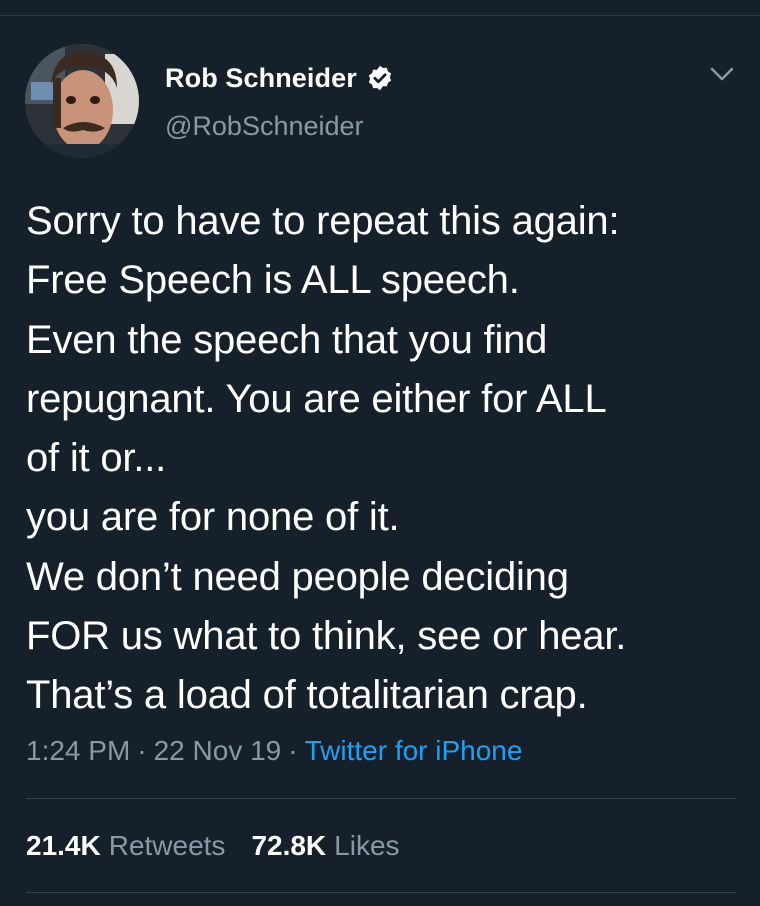  Describe the element at coordinates (722, 74) in the screenshot. I see `chevron-down-icon` at that location.